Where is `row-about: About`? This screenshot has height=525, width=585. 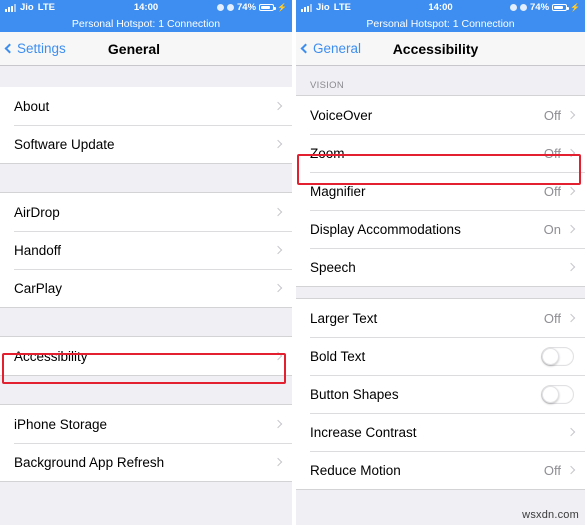 row-about: About is located at coordinates (146, 106).